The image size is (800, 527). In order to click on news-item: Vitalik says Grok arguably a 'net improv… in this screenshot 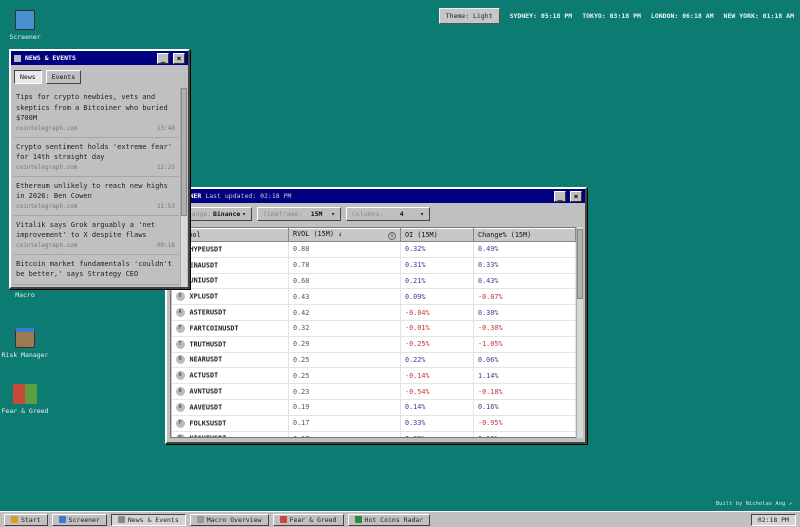, I will do `click(96, 235)`.